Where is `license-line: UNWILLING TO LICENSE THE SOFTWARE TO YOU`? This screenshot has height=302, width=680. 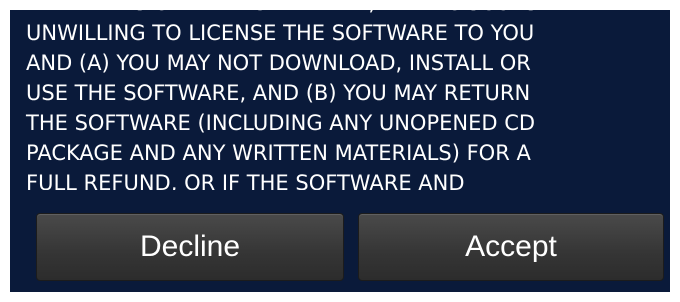 license-line: UNWILLING TO LICENSE THE SOFTWARE TO YOU is located at coordinates (280, 33).